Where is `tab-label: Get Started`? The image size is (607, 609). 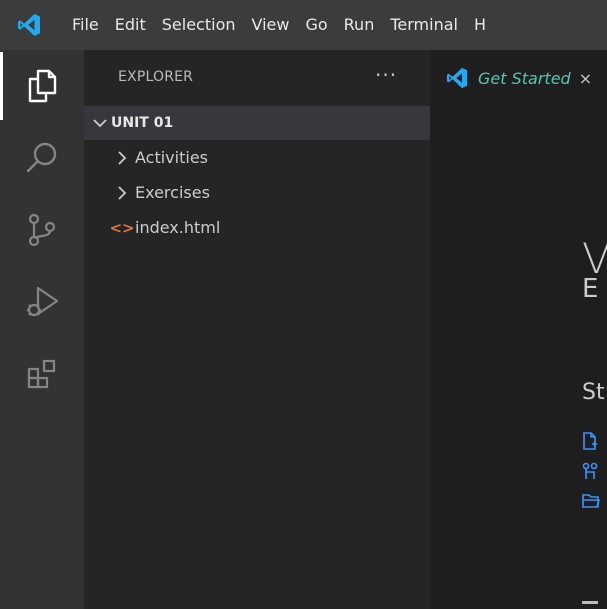 tab-label: Get Started is located at coordinates (524, 78).